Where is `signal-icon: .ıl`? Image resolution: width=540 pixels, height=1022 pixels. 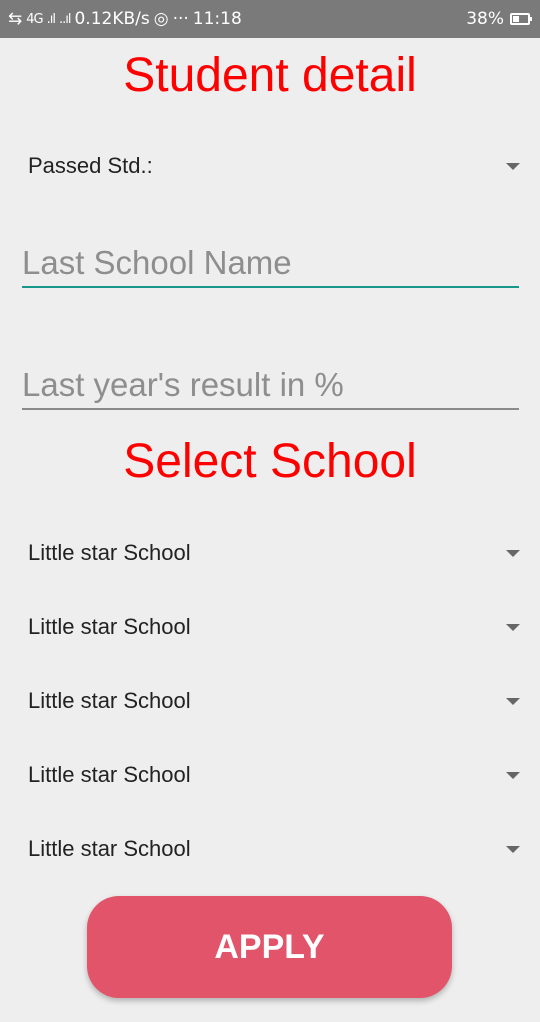 signal-icon: .ıl is located at coordinates (51, 19).